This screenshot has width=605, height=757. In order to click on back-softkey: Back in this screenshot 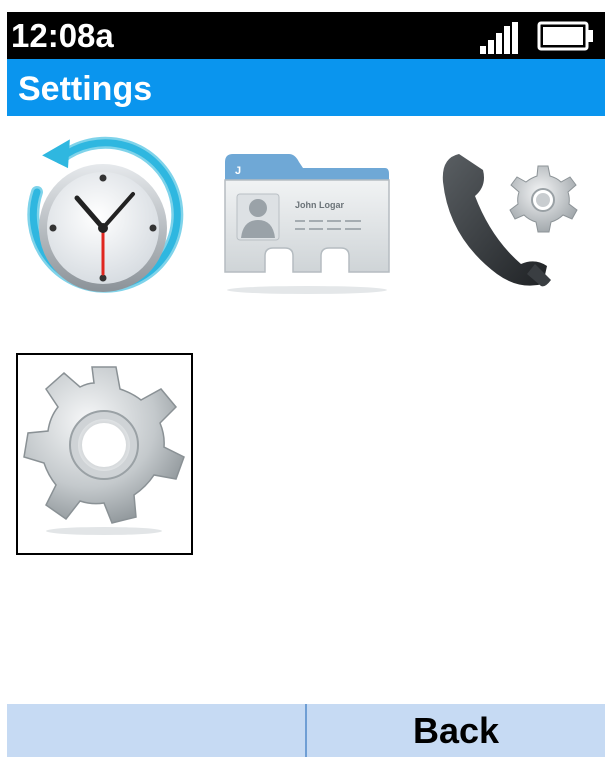, I will do `click(456, 730)`.